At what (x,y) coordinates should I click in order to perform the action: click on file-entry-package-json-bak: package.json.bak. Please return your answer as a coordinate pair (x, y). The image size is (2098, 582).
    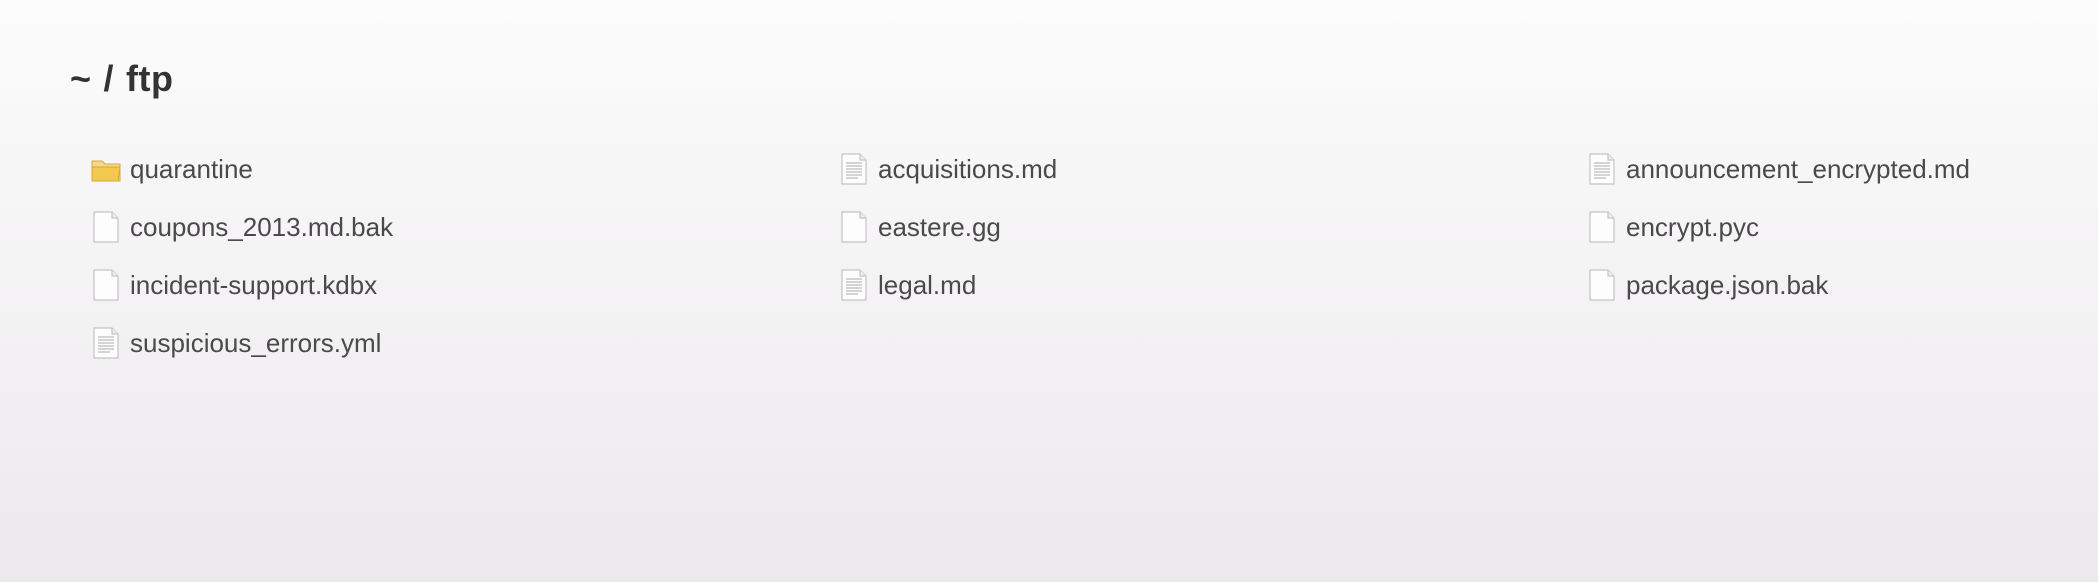
    Looking at the image, I should click on (1828, 285).